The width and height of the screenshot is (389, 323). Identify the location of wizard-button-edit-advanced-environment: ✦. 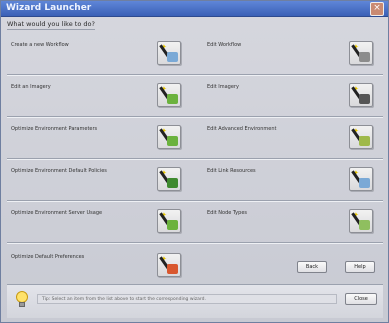
(361, 137).